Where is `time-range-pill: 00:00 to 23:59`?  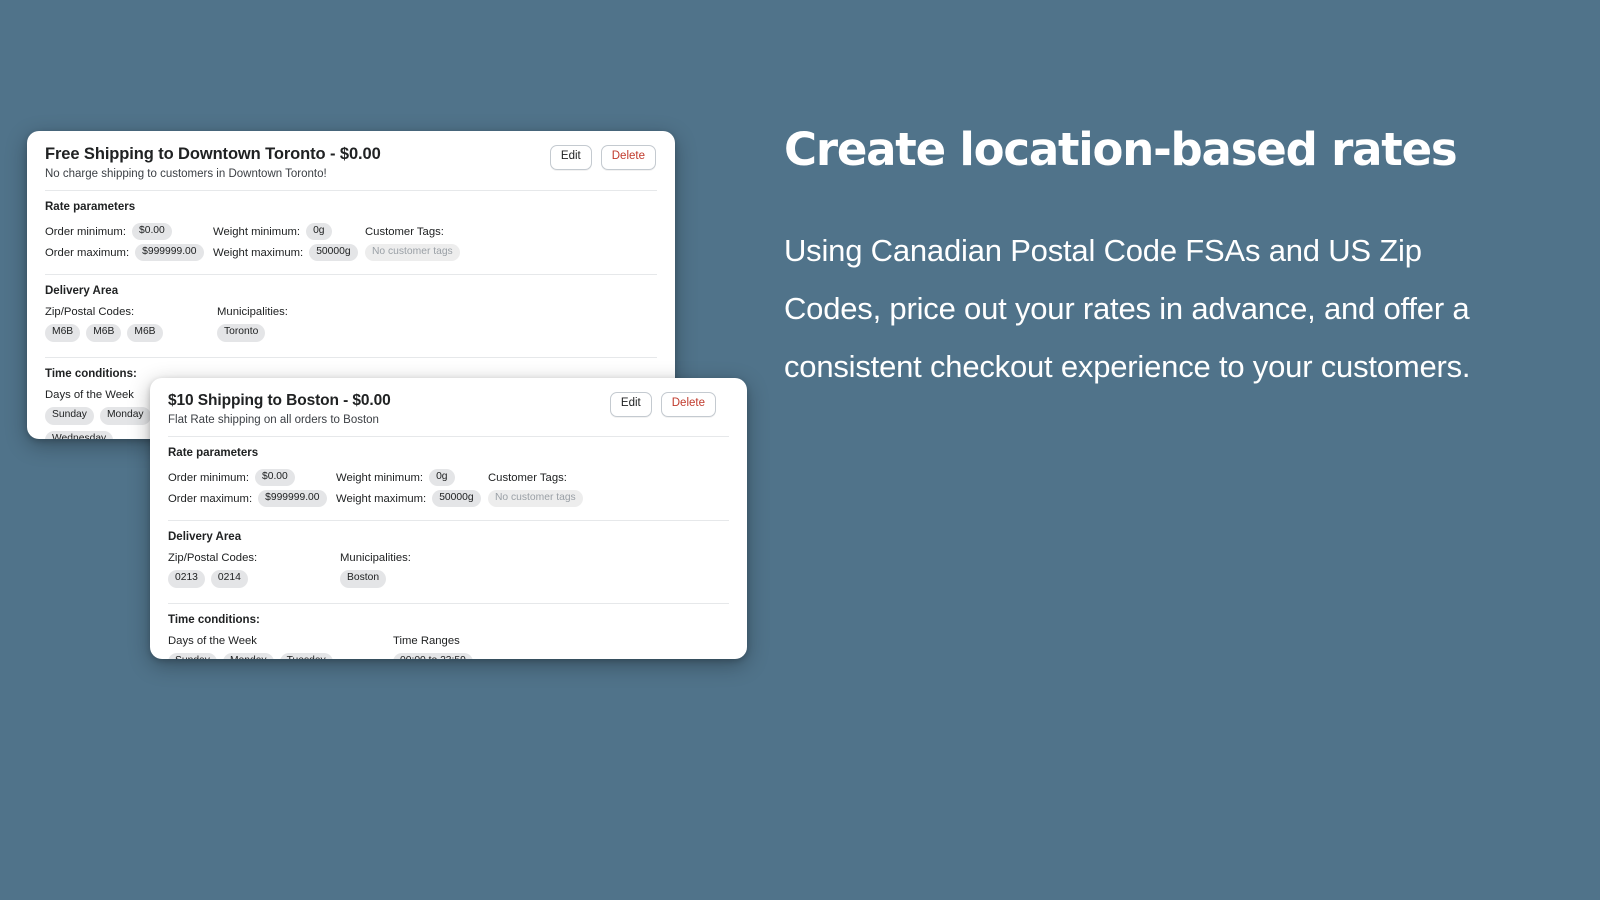 time-range-pill: 00:00 to 23:59 is located at coordinates (433, 655).